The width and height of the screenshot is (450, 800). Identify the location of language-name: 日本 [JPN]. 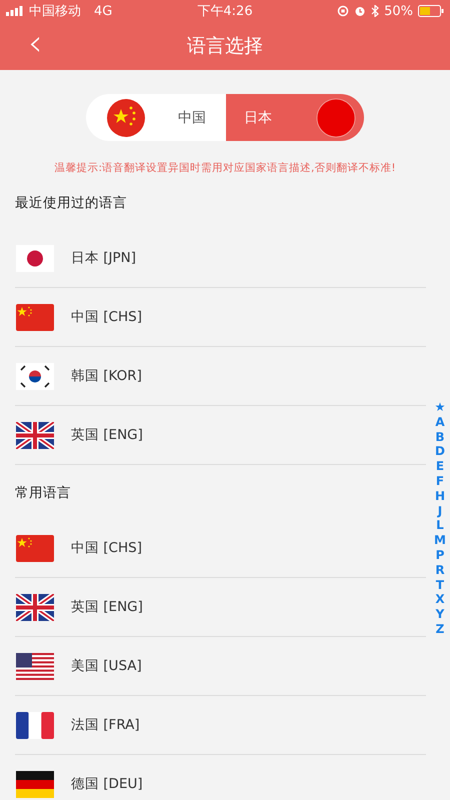
(103, 258).